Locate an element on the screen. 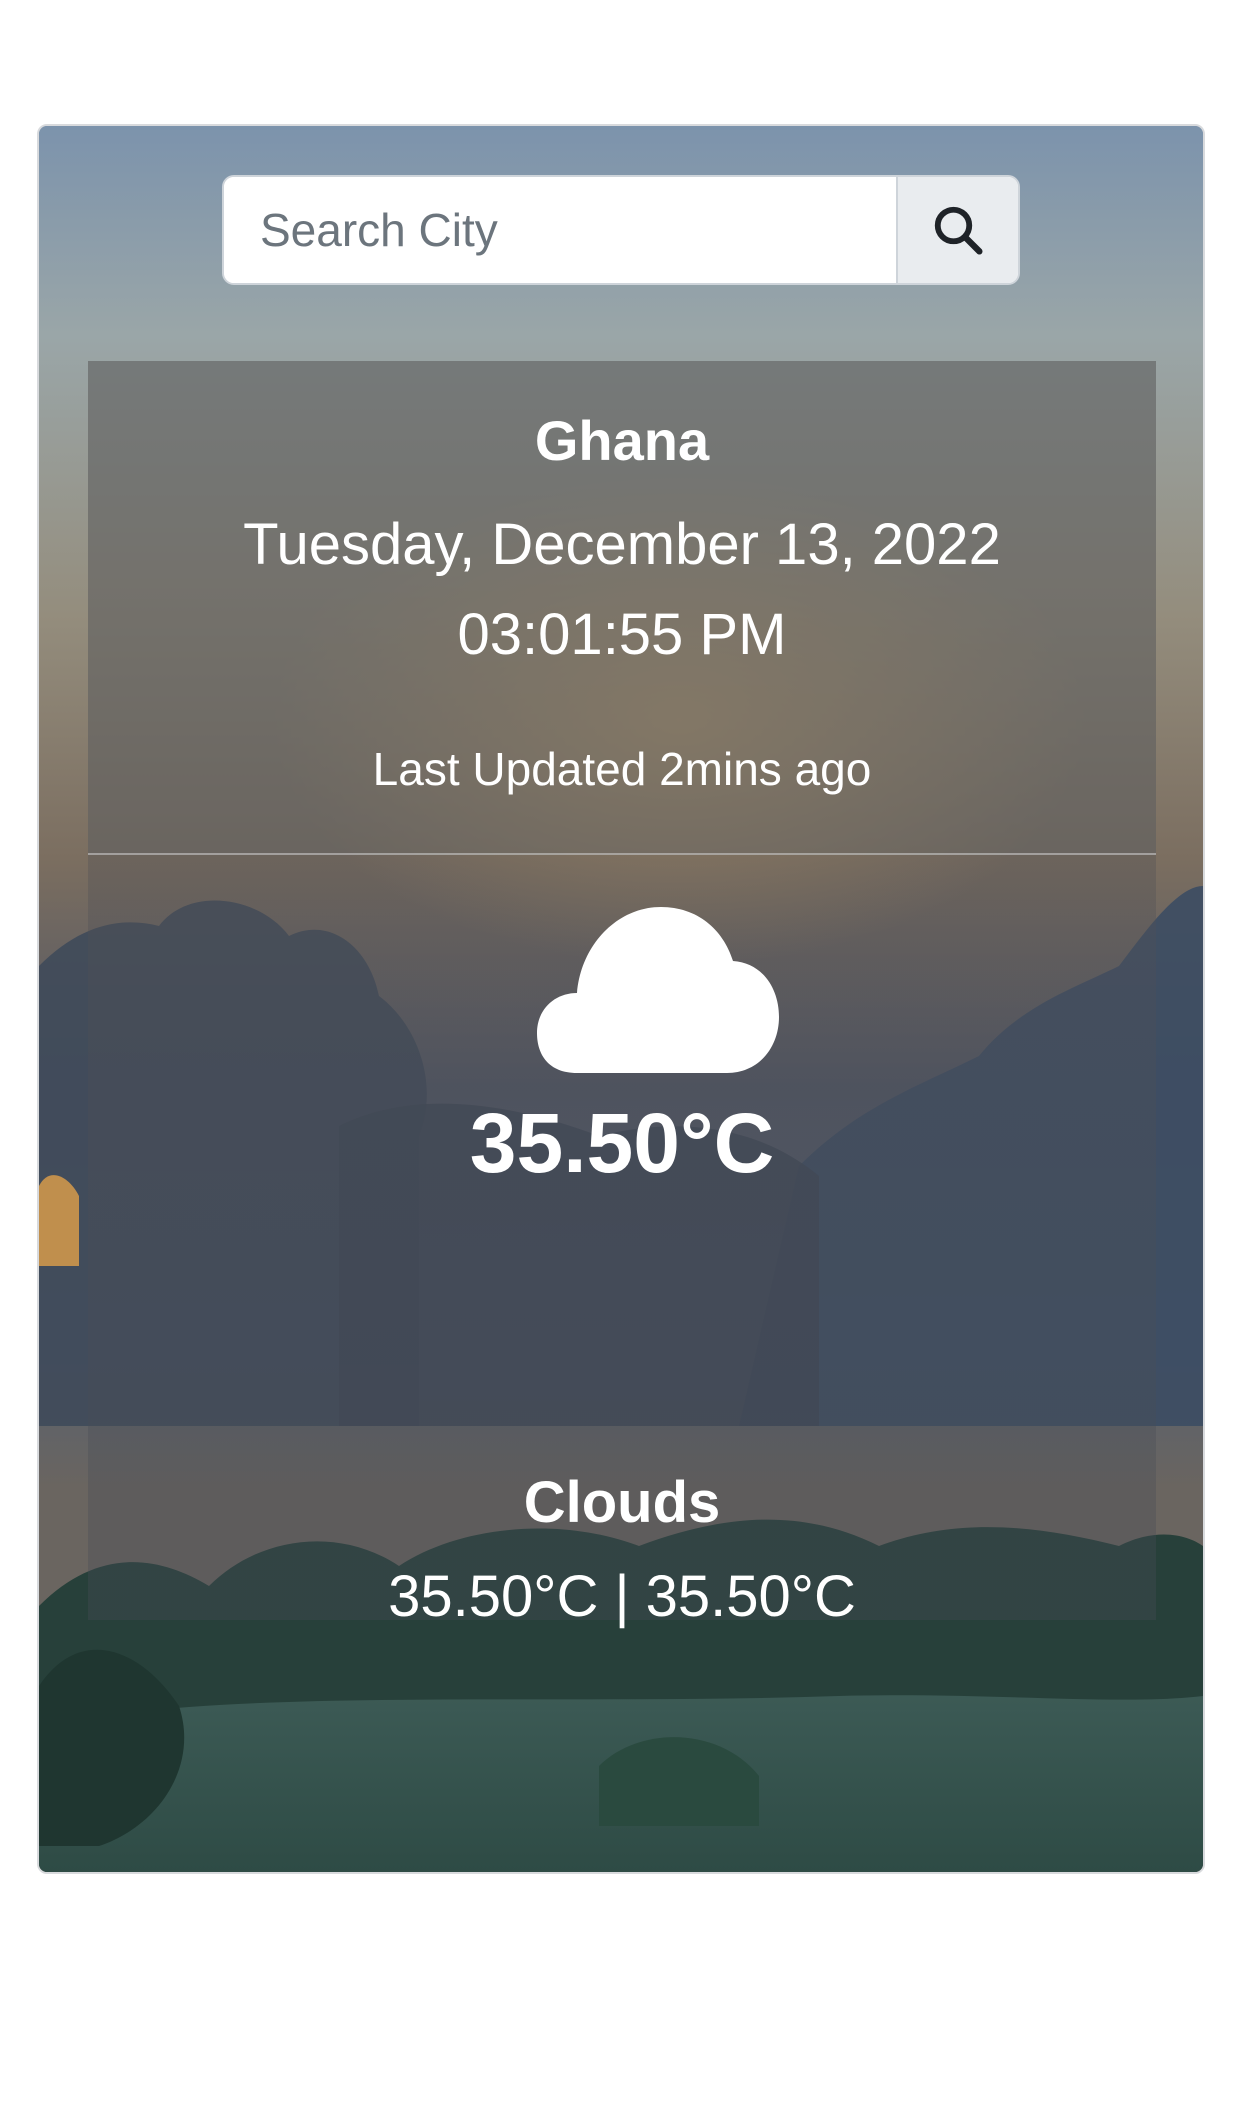 This screenshot has height=2125, width=1241. cloud-icon is located at coordinates (658, 990).